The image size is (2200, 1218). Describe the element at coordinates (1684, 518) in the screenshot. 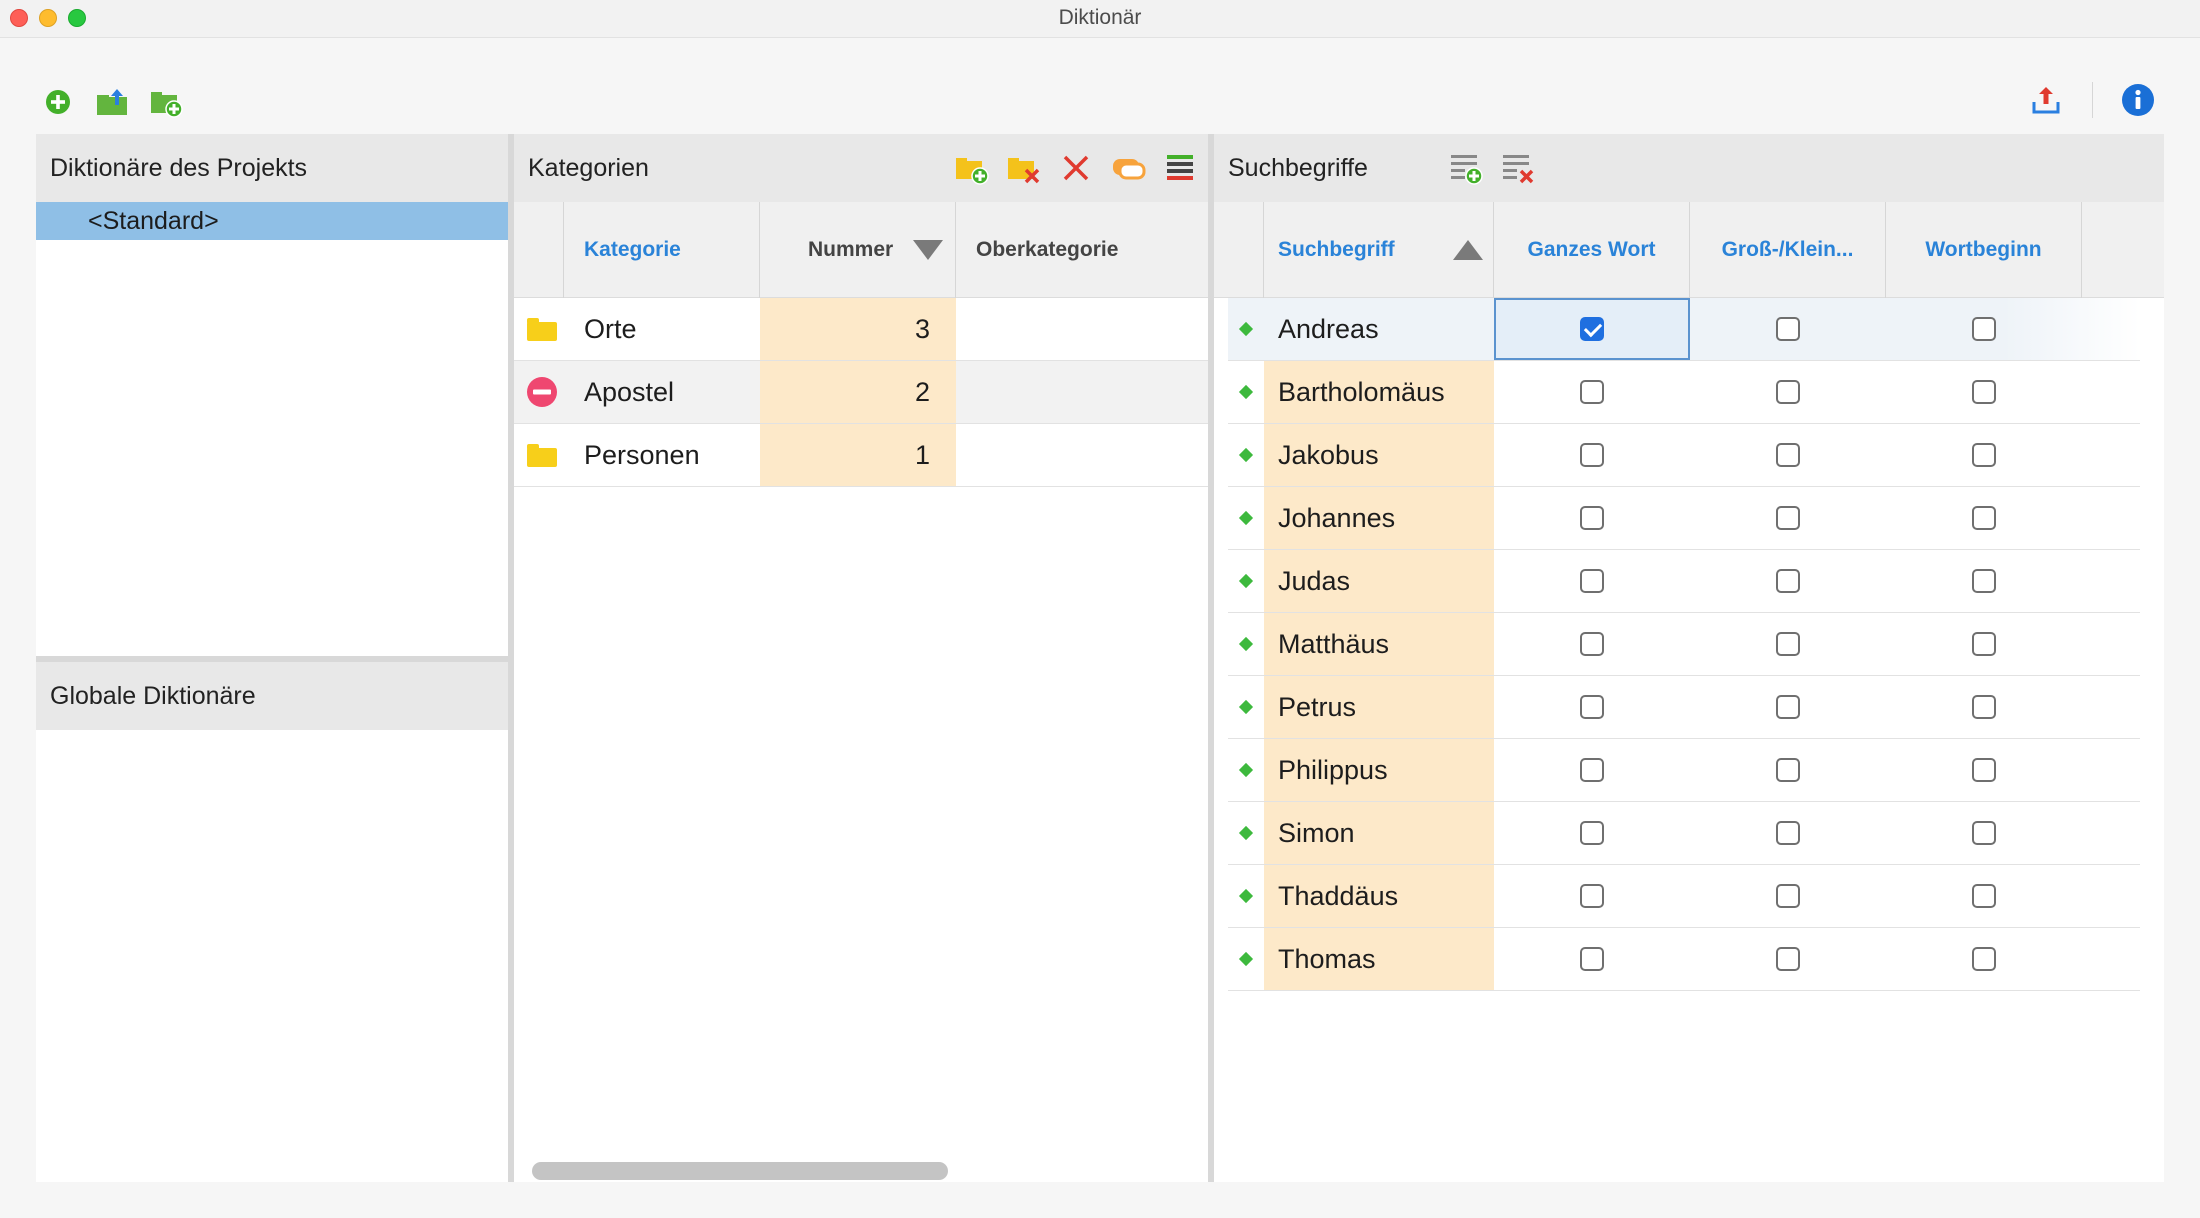

I see `search-term-row: Johannes` at that location.